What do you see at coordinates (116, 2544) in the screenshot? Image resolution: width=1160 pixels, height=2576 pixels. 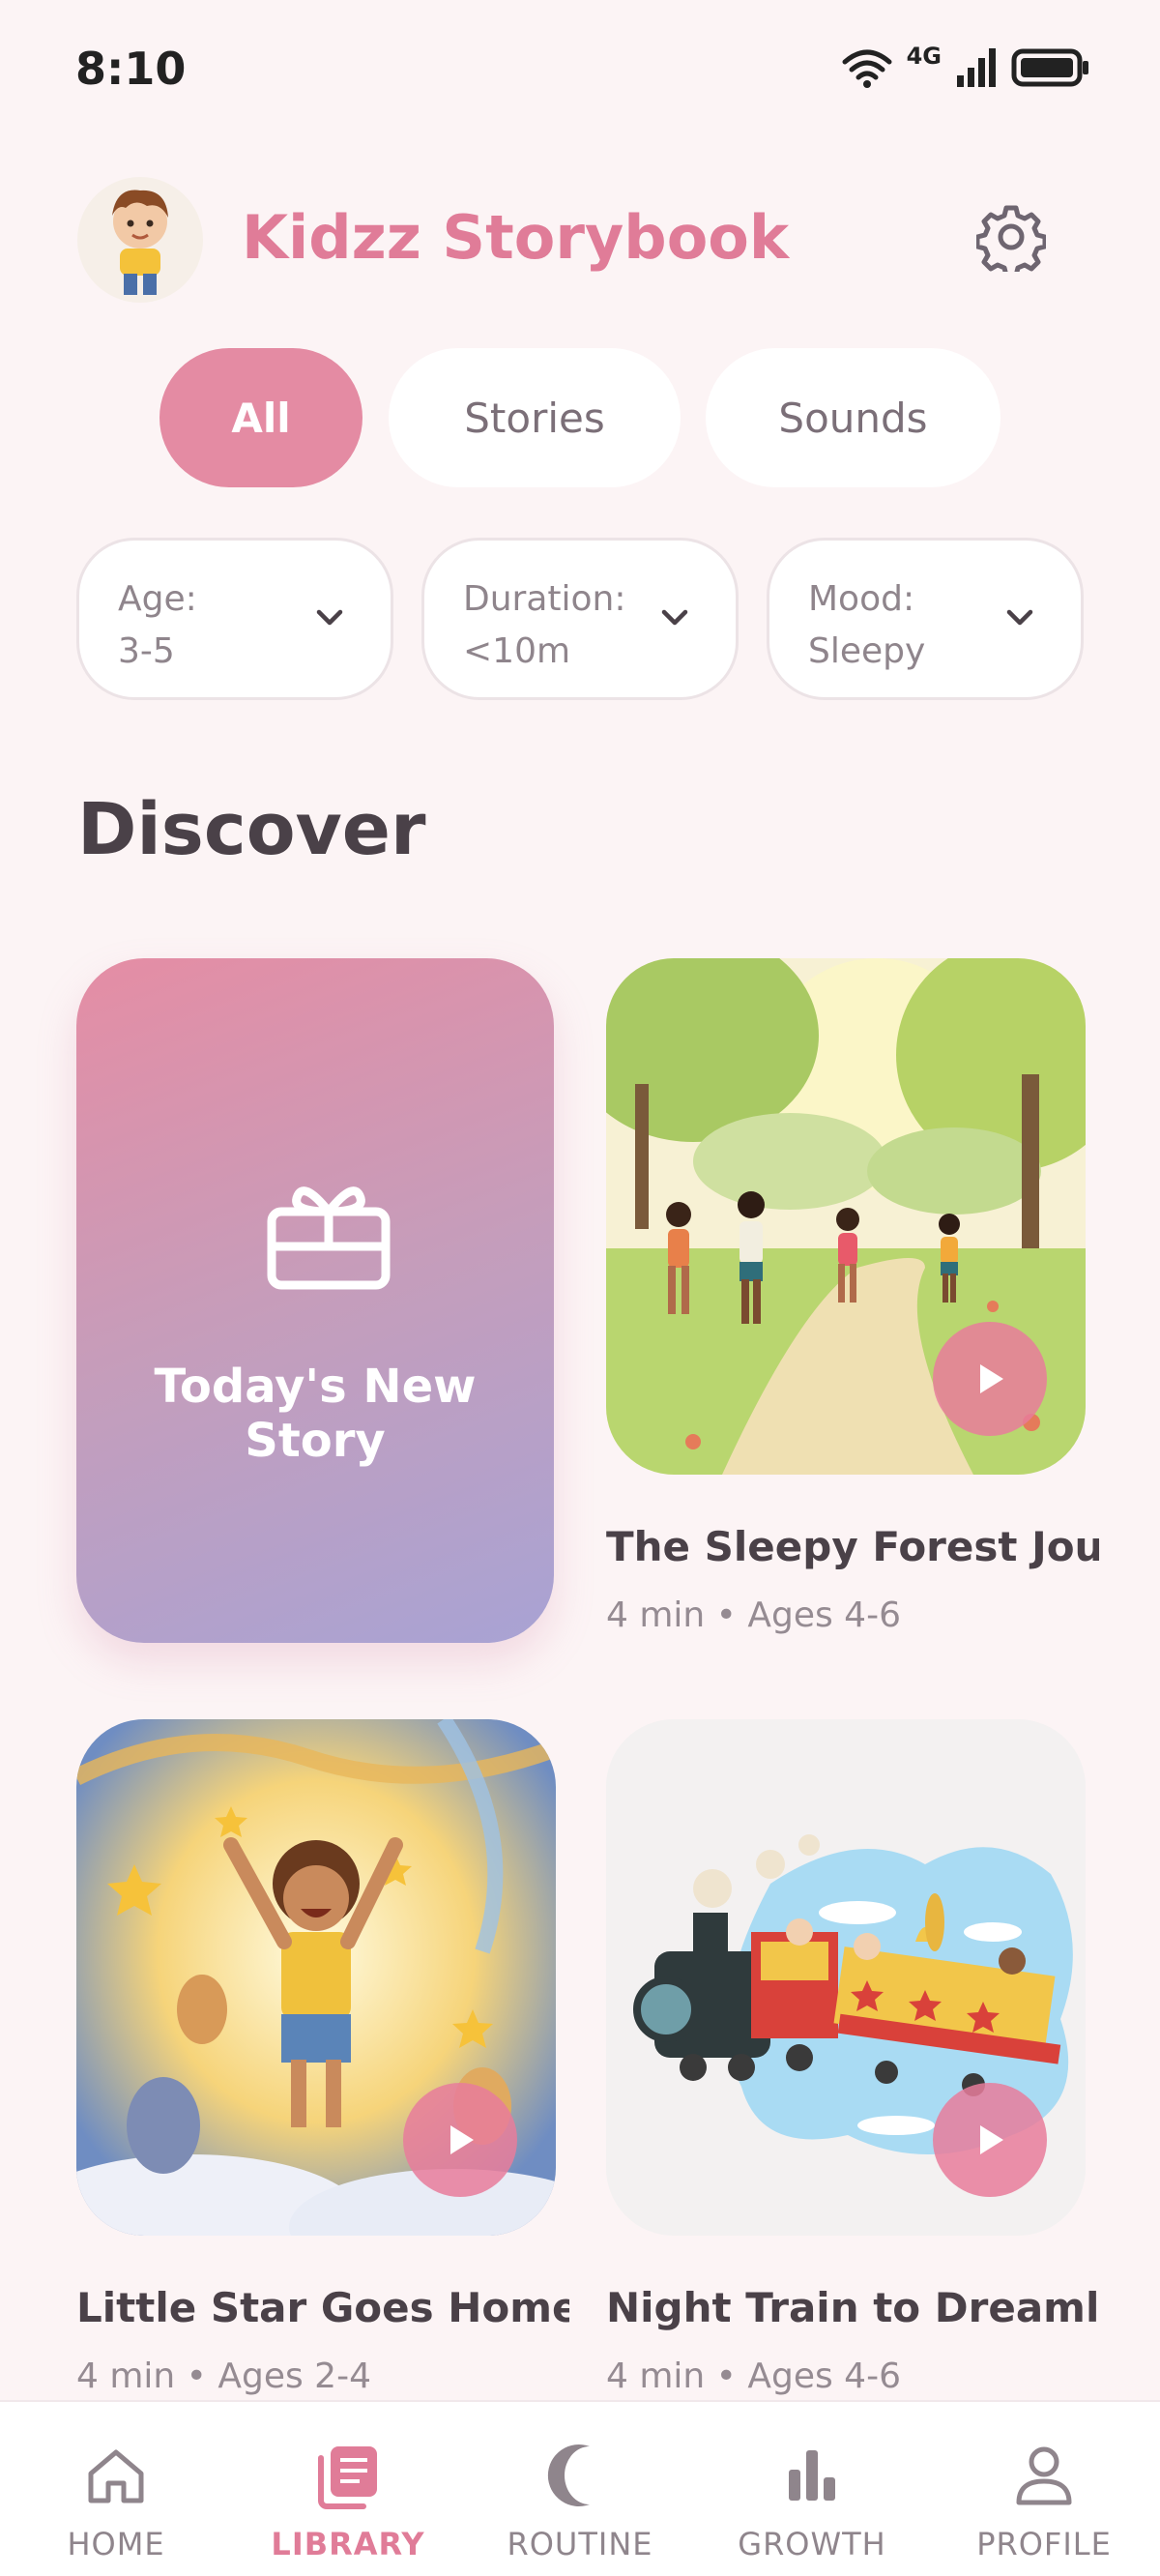 I see `nav-home-label: HOME` at bounding box center [116, 2544].